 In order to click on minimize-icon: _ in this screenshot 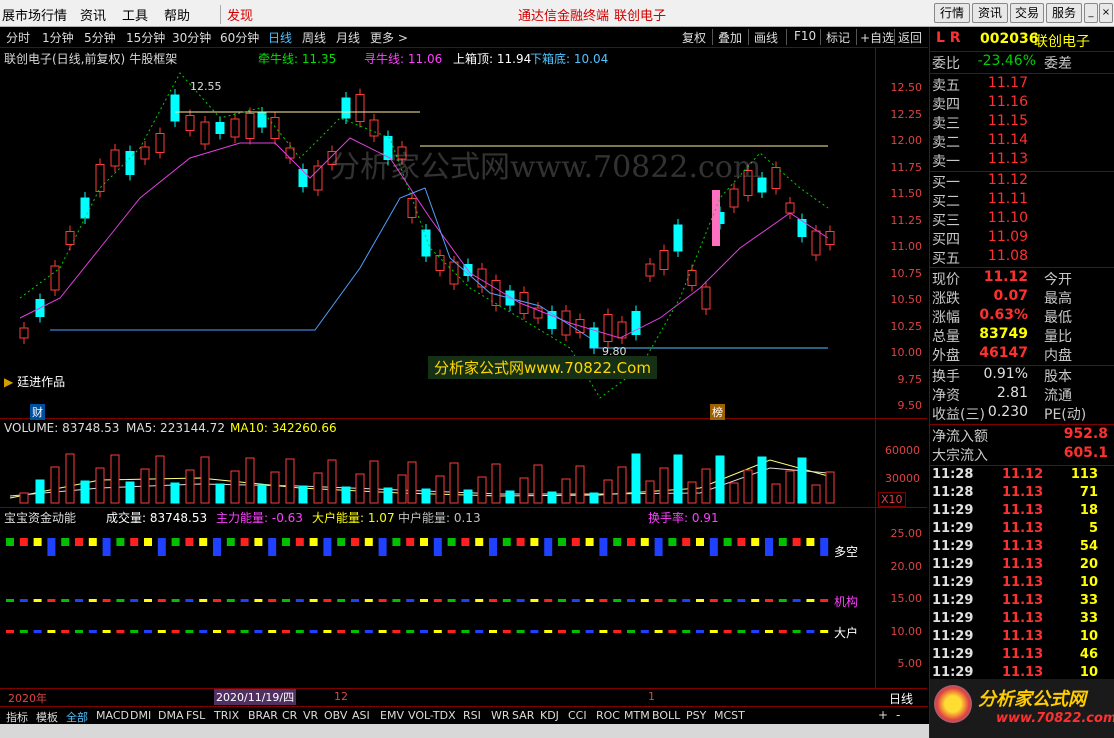, I will do `click(1091, 13)`.